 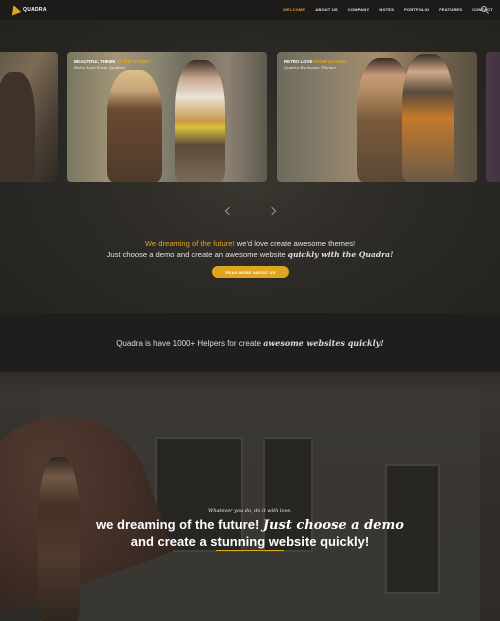 I want to click on logo: QUADRA, so click(x=27, y=9).